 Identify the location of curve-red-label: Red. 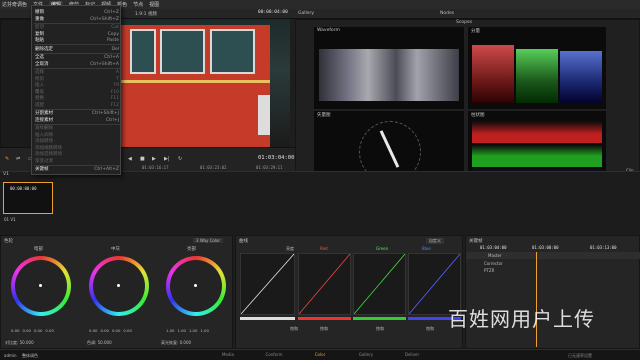
(324, 248).